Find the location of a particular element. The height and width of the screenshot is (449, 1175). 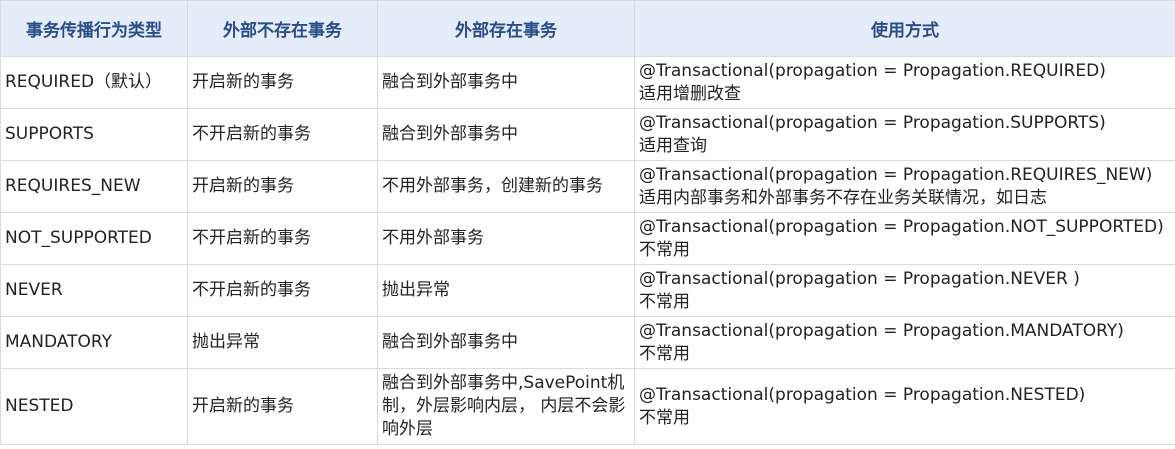

cell-type: NOT_SUPPORTED is located at coordinates (94, 238).